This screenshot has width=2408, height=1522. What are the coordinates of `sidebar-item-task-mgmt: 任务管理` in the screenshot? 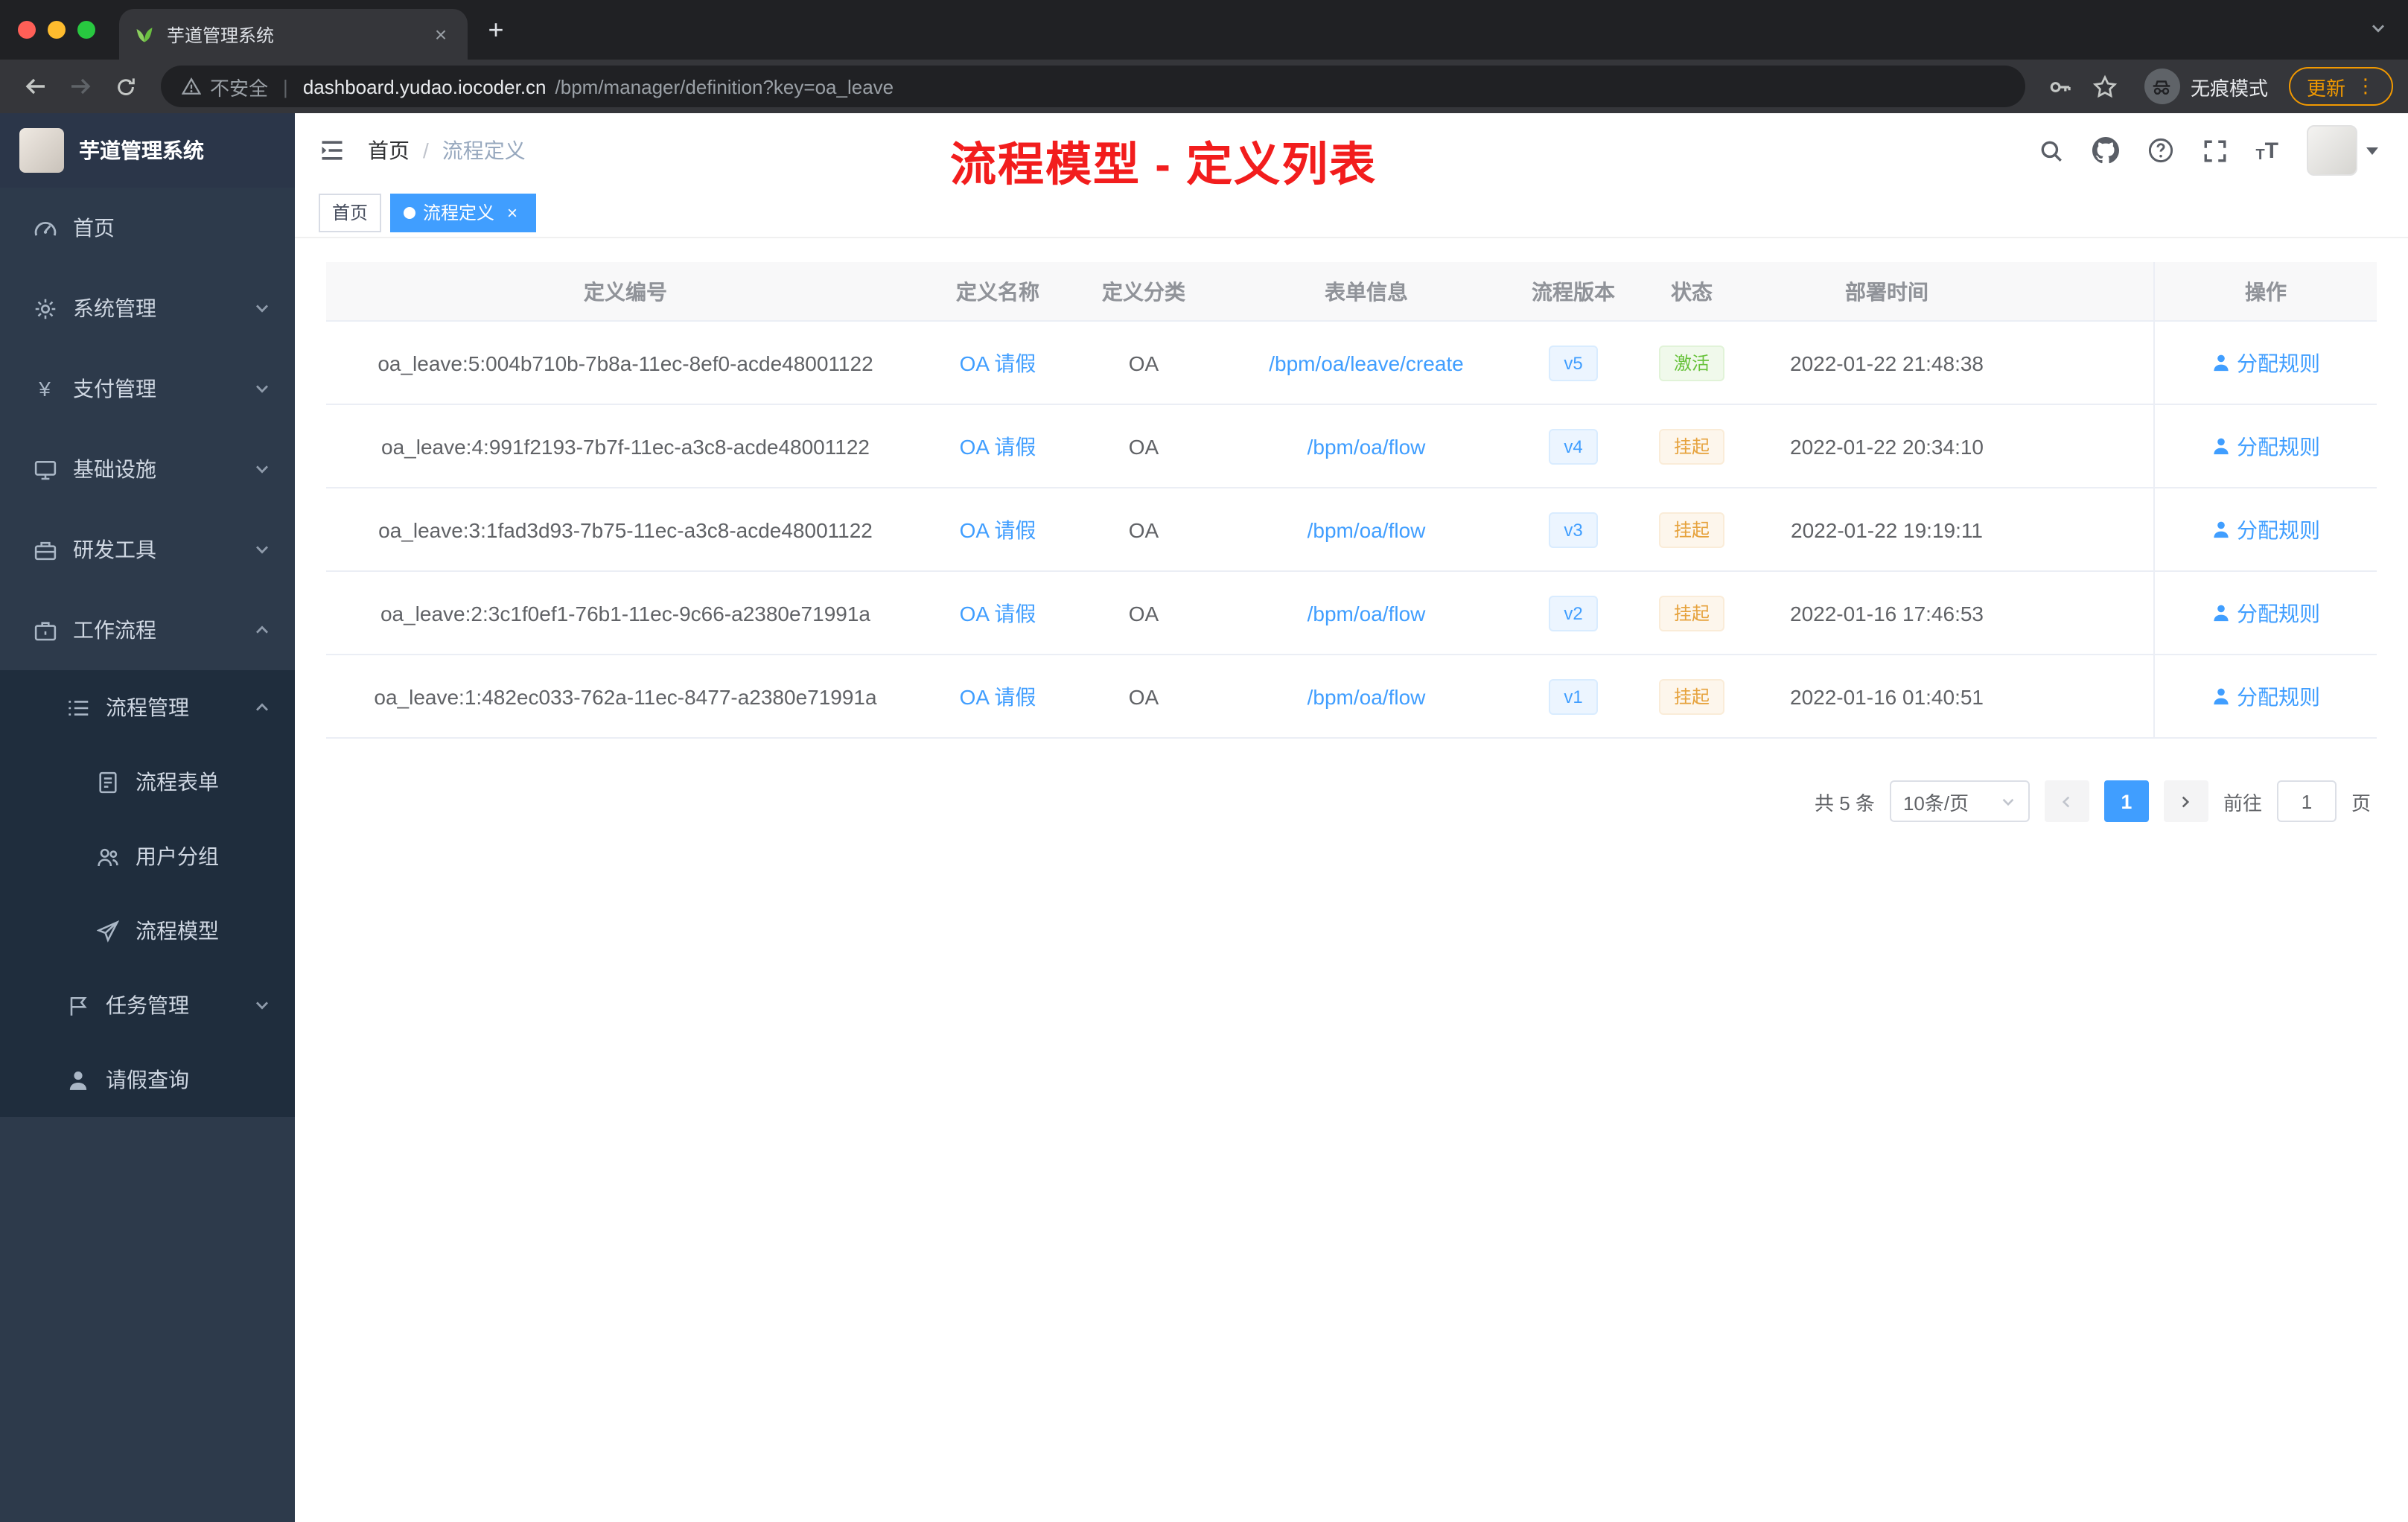 It's located at (147, 1005).